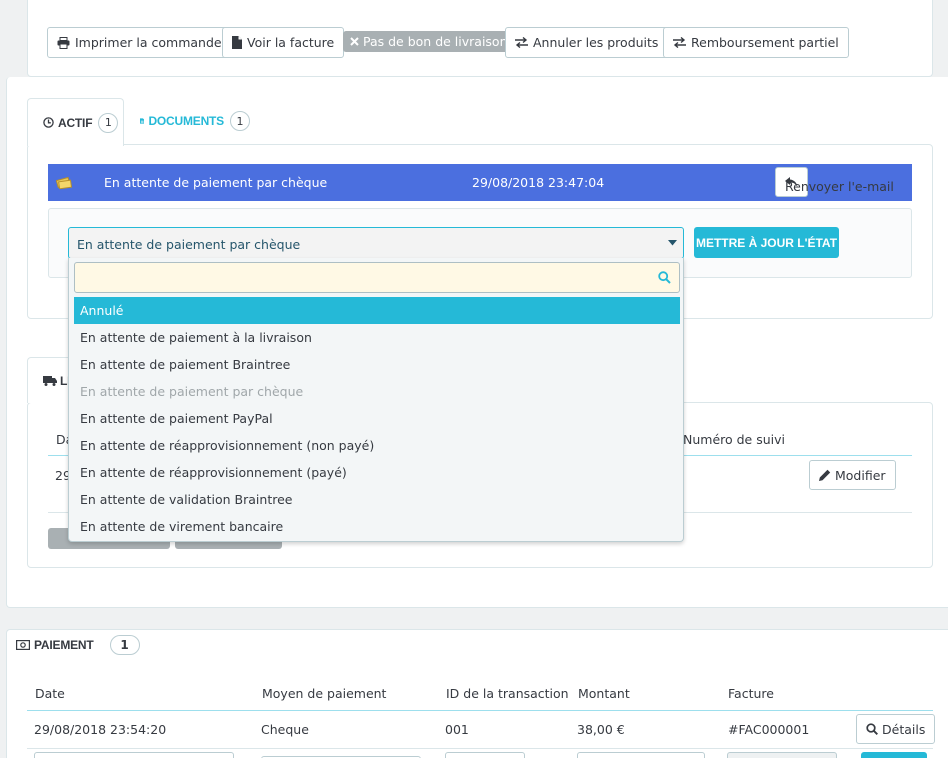 The height and width of the screenshot is (758, 948). What do you see at coordinates (192, 391) in the screenshot?
I see `dropdown-option: En attente de paiement par chèque` at bounding box center [192, 391].